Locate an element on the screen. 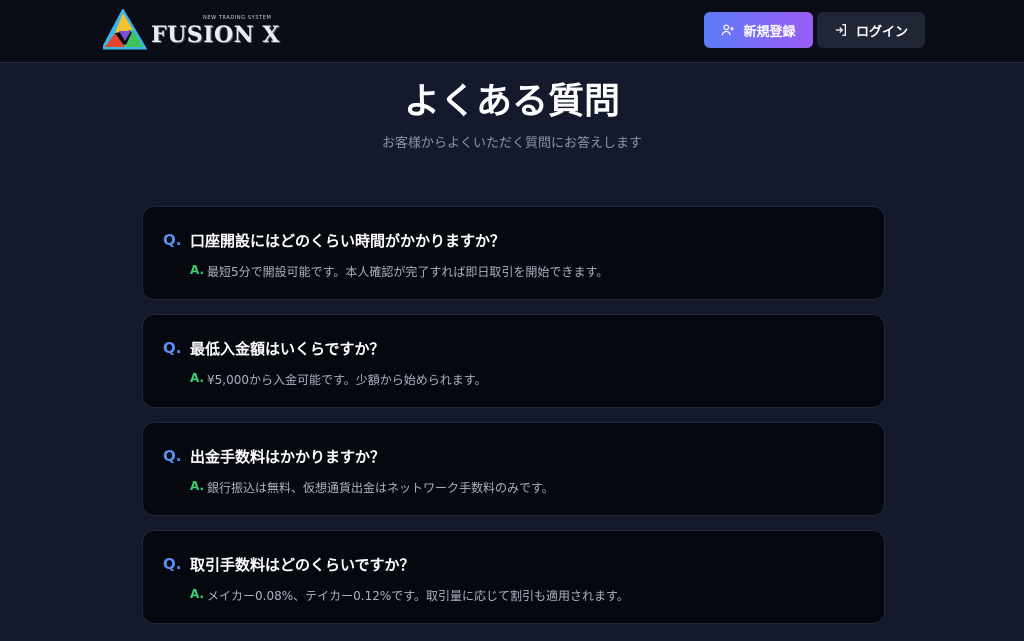 The image size is (1024, 641). site-logo: NEW TRADING SYSTEM FUSION X is located at coordinates (194, 31).